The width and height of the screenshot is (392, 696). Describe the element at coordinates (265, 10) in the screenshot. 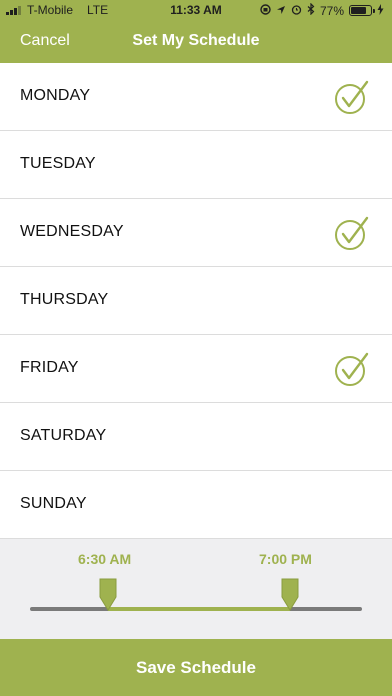

I see `screen-lock-icon` at that location.